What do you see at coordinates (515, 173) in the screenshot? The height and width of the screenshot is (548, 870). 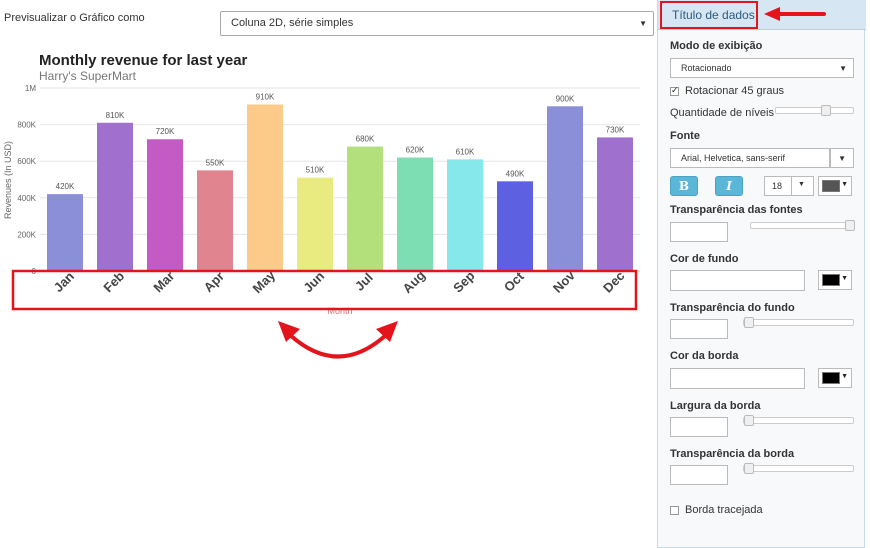 I see `data-label: 490K` at bounding box center [515, 173].